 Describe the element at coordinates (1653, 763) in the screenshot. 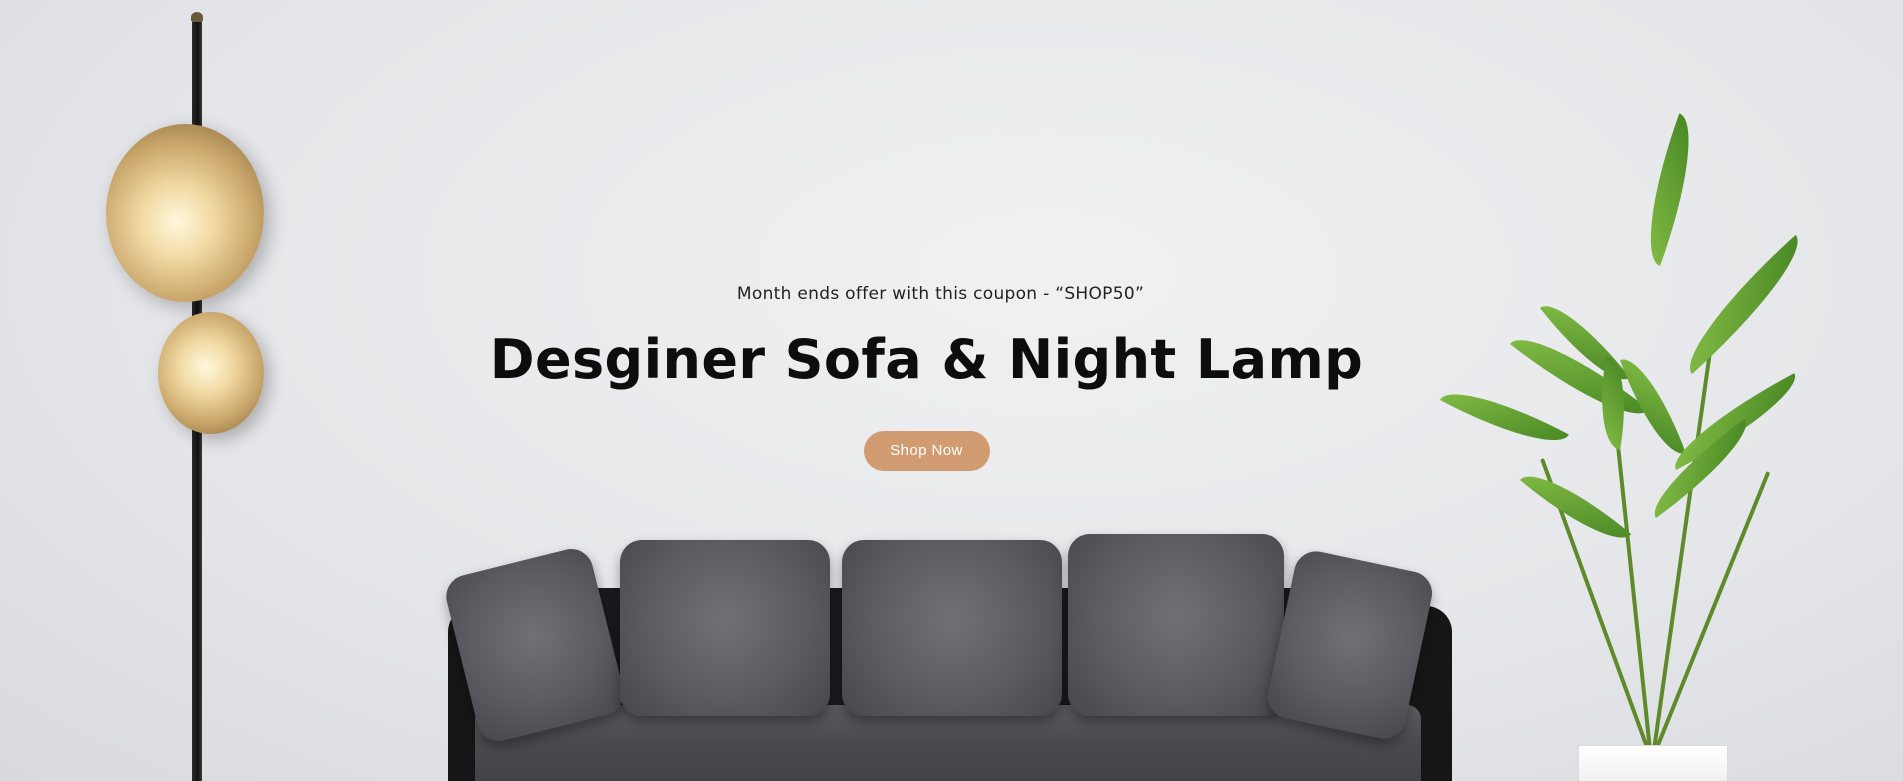

I see `plant-pot` at that location.